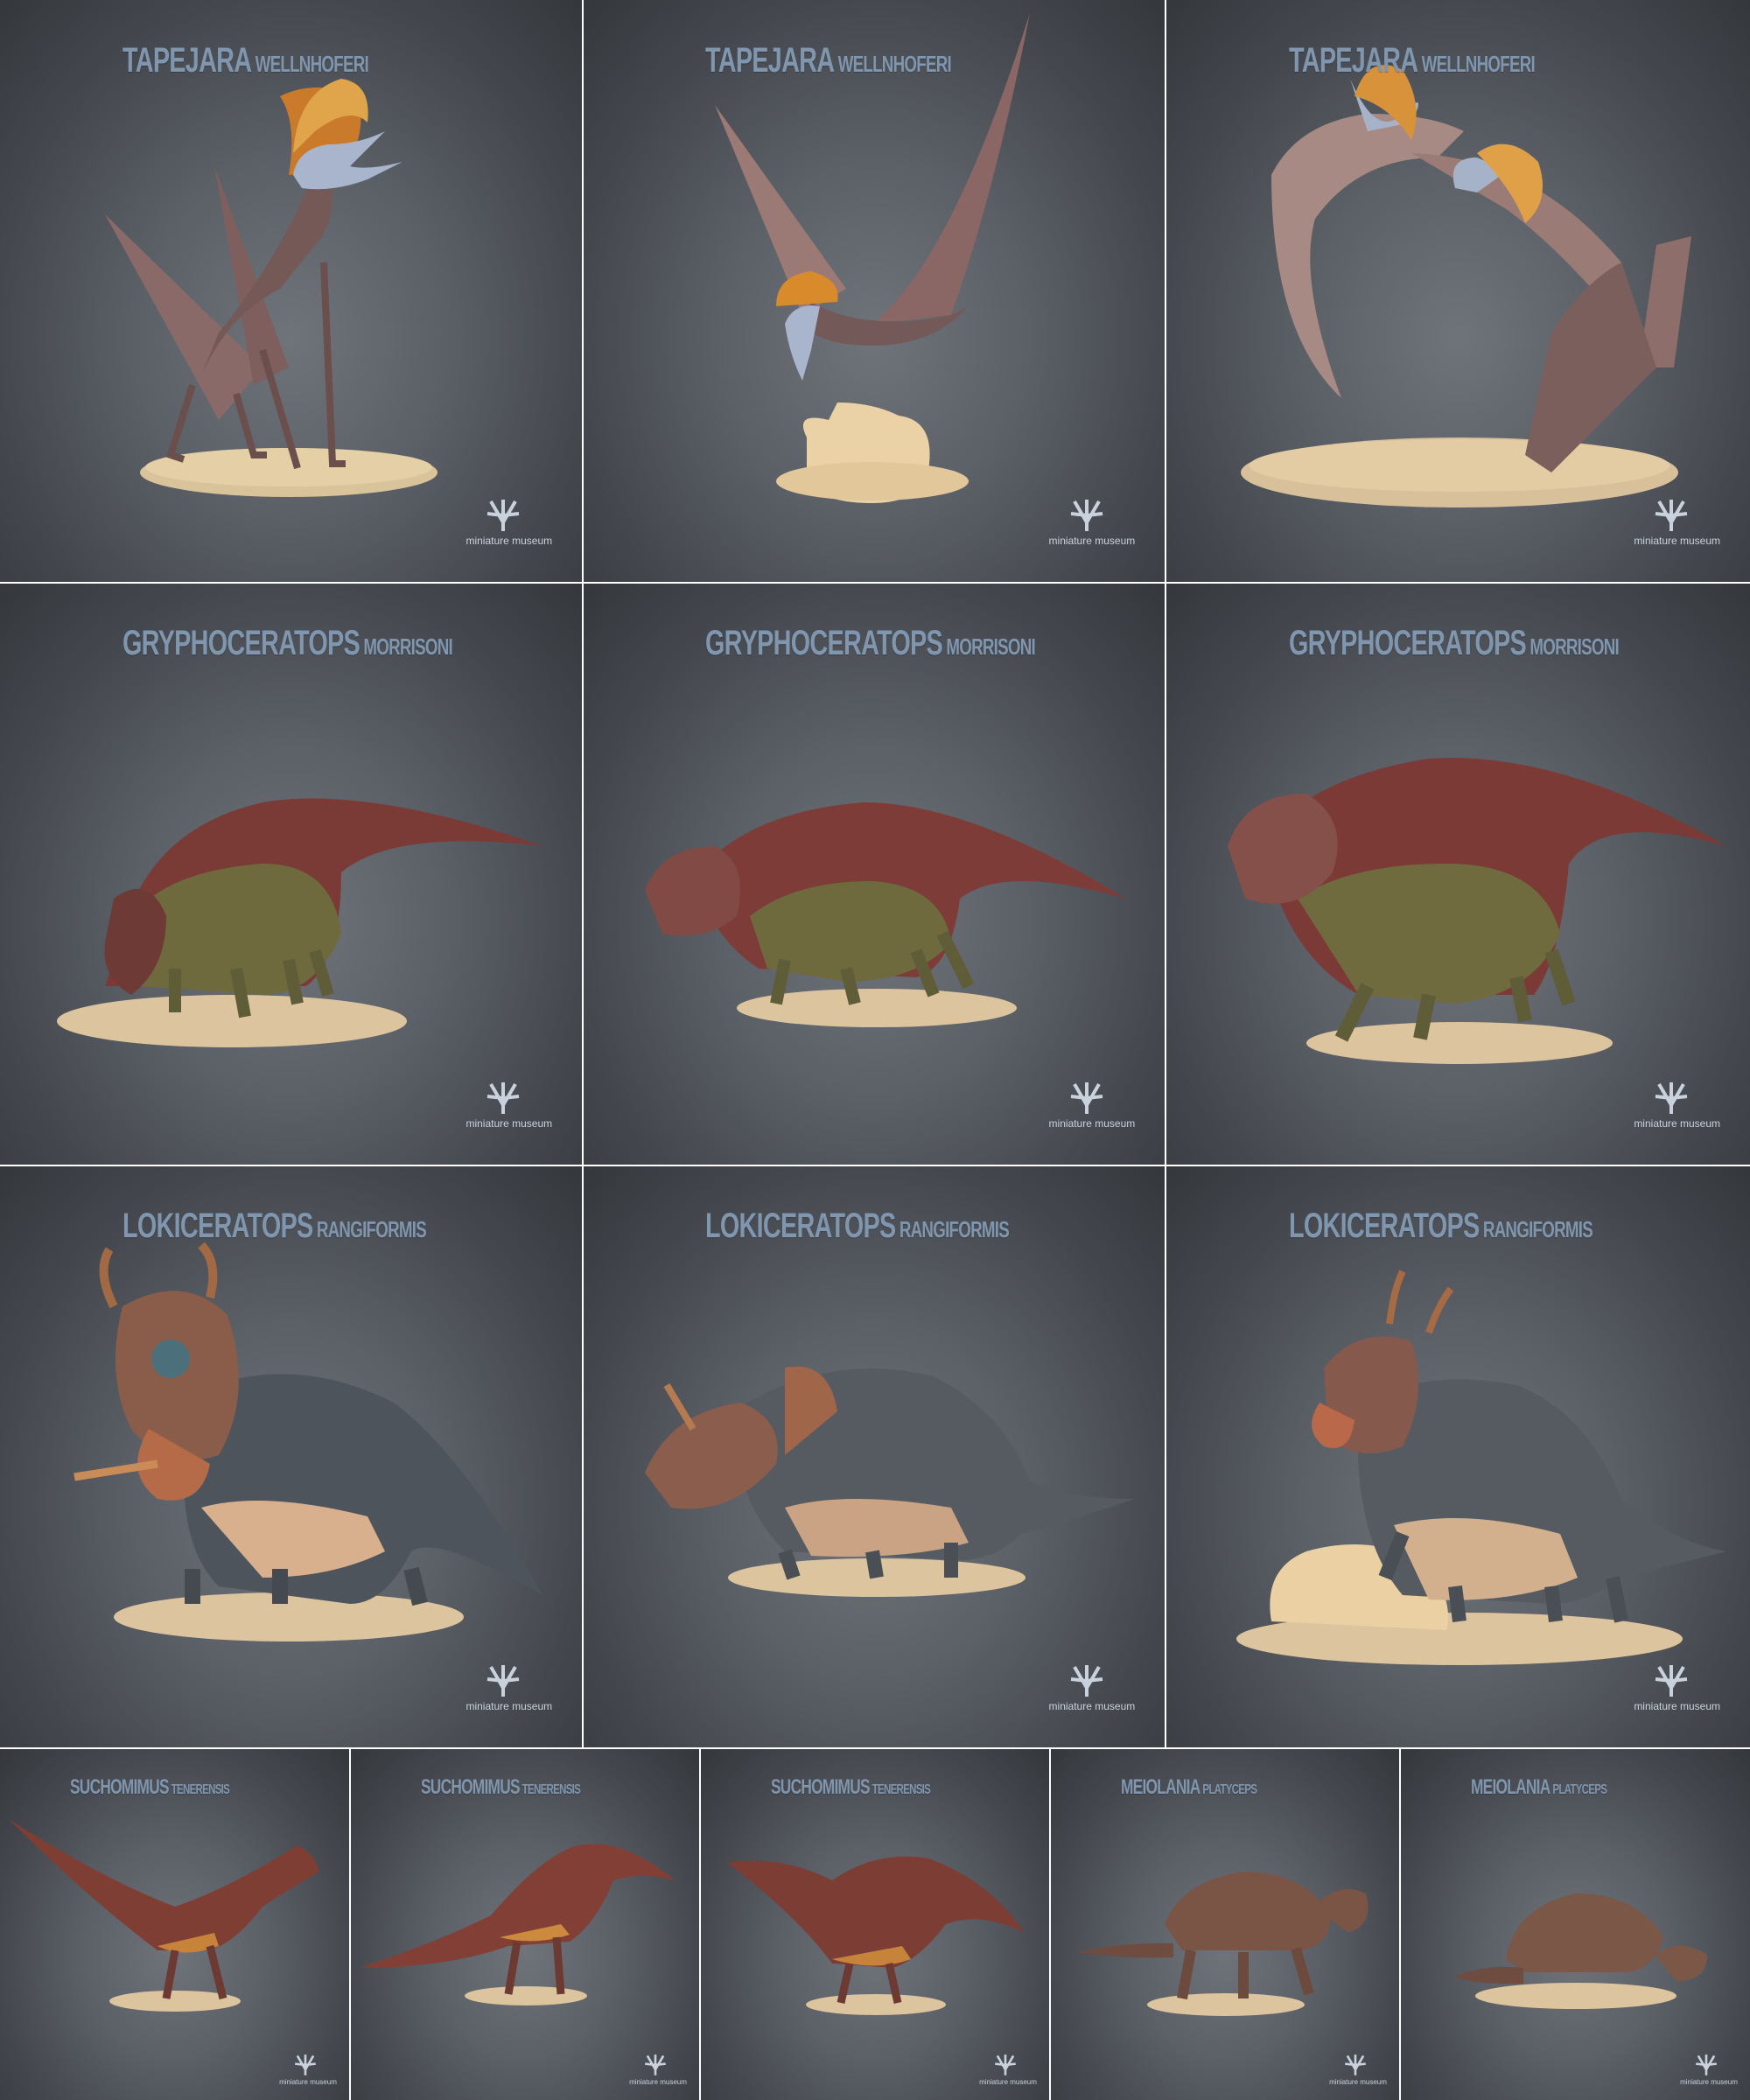 The image size is (1750, 2100). What do you see at coordinates (1458, 291) in the screenshot?
I see `tile-tapejara-pair: TAPEJARA WELLNHOFERI miniature museum` at bounding box center [1458, 291].